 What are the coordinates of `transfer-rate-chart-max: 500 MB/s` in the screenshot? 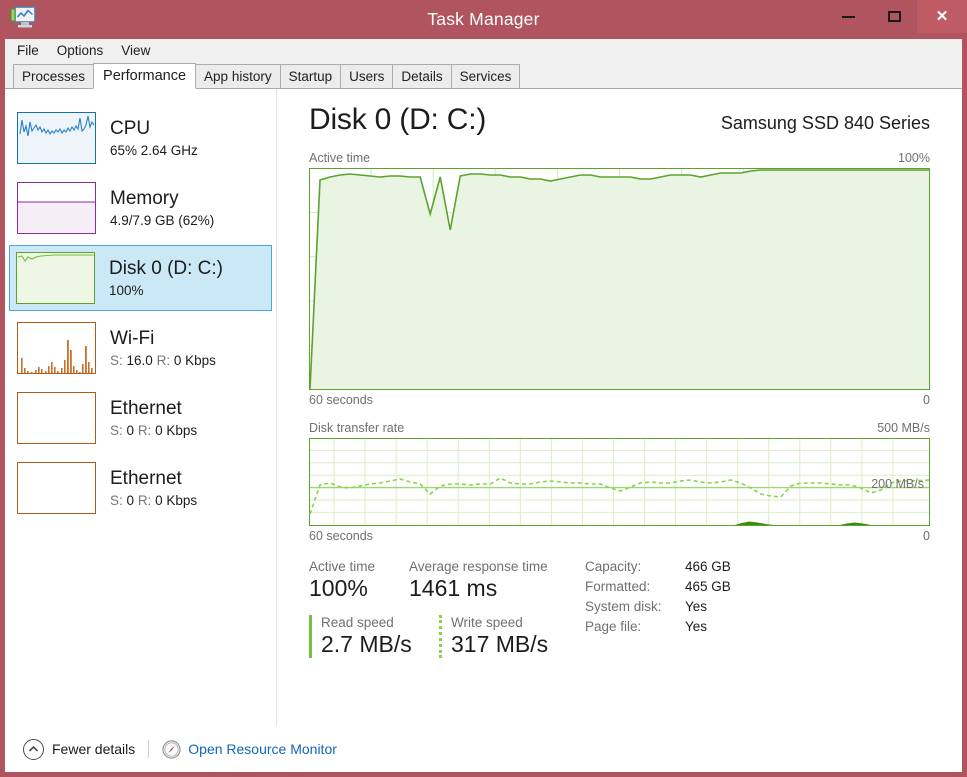 It's located at (903, 428).